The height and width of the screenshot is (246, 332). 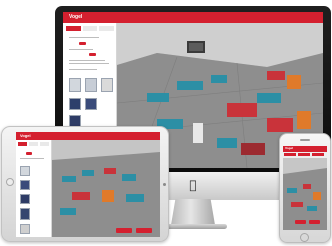 I want to click on iphone-device: Vogel, so click(x=305, y=188).